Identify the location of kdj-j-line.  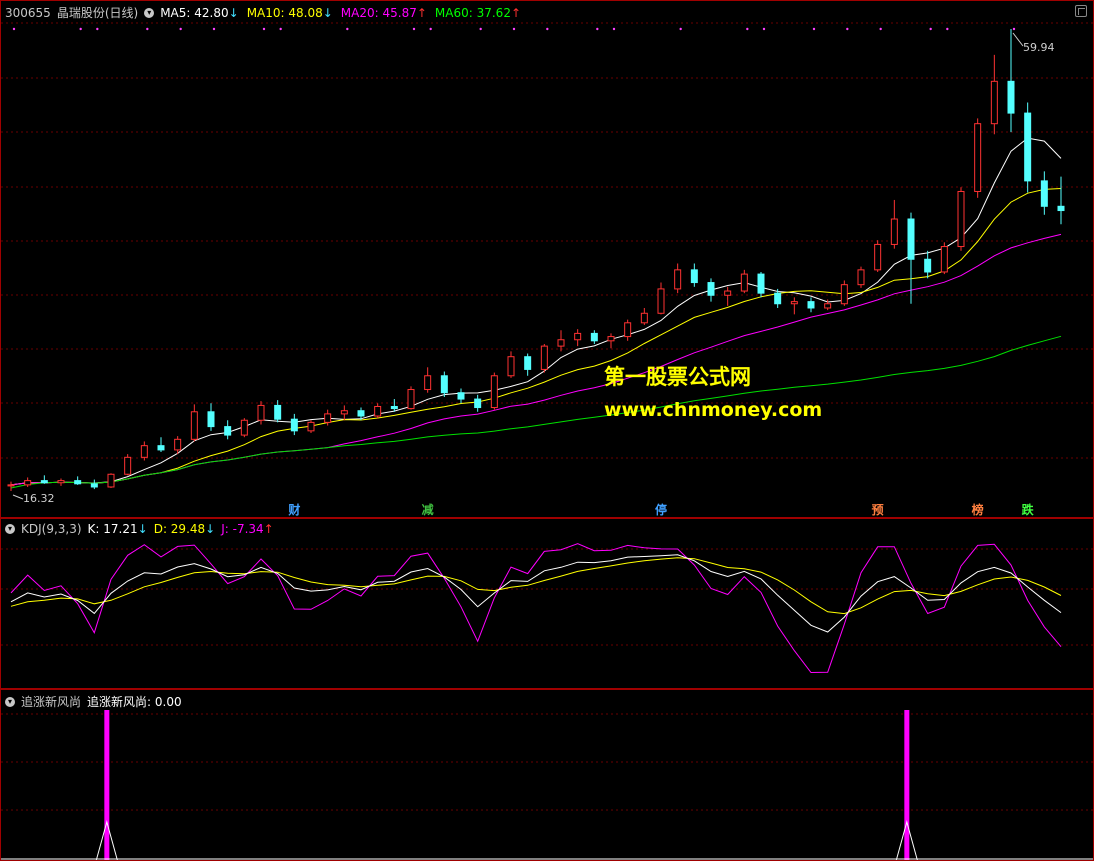
(536, 608).